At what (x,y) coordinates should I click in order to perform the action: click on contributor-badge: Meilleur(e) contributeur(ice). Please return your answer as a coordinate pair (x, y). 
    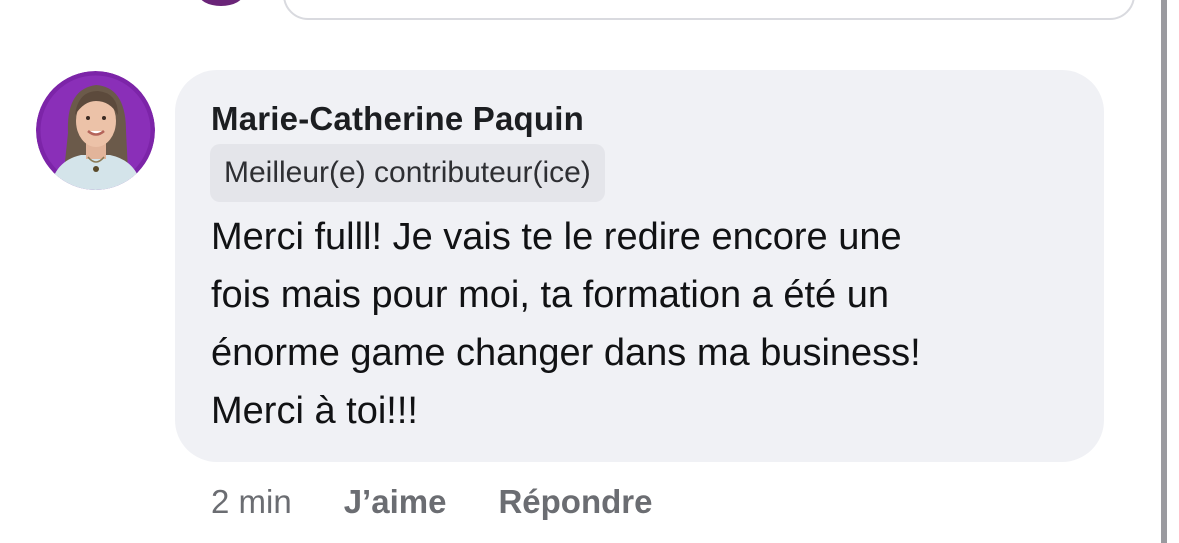
    Looking at the image, I should click on (407, 173).